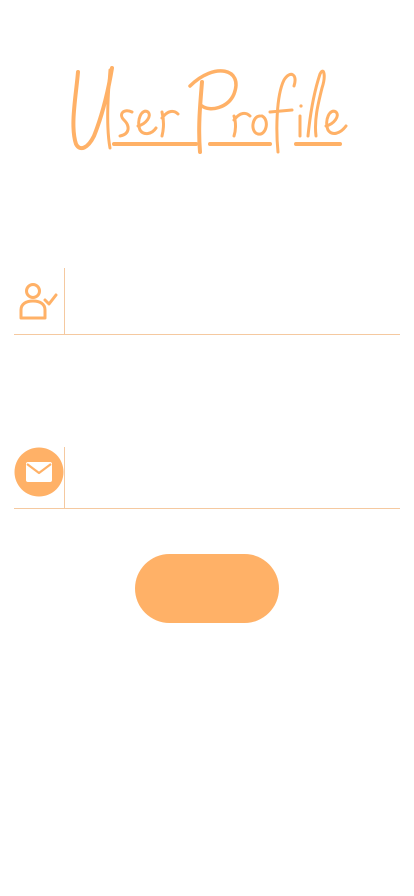  I want to click on name-field-row, so click(207, 301).